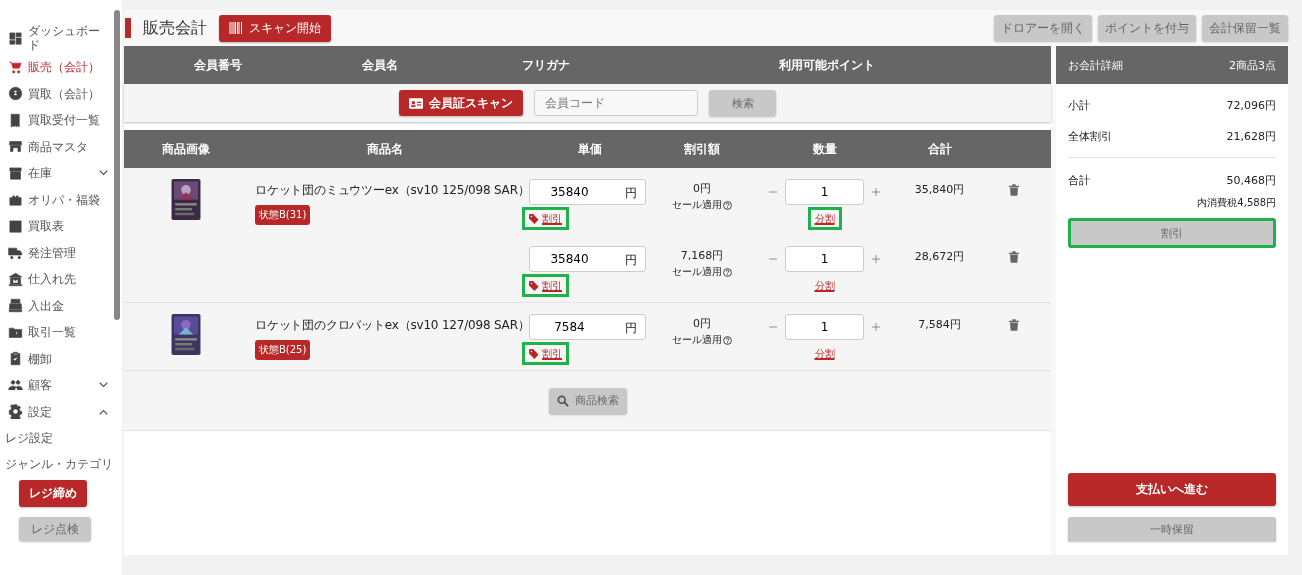  I want to click on sidebar-item: 設定, so click(59, 411).